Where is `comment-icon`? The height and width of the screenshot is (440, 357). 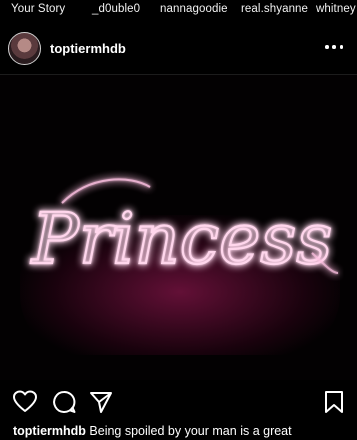 comment-icon is located at coordinates (64, 402).